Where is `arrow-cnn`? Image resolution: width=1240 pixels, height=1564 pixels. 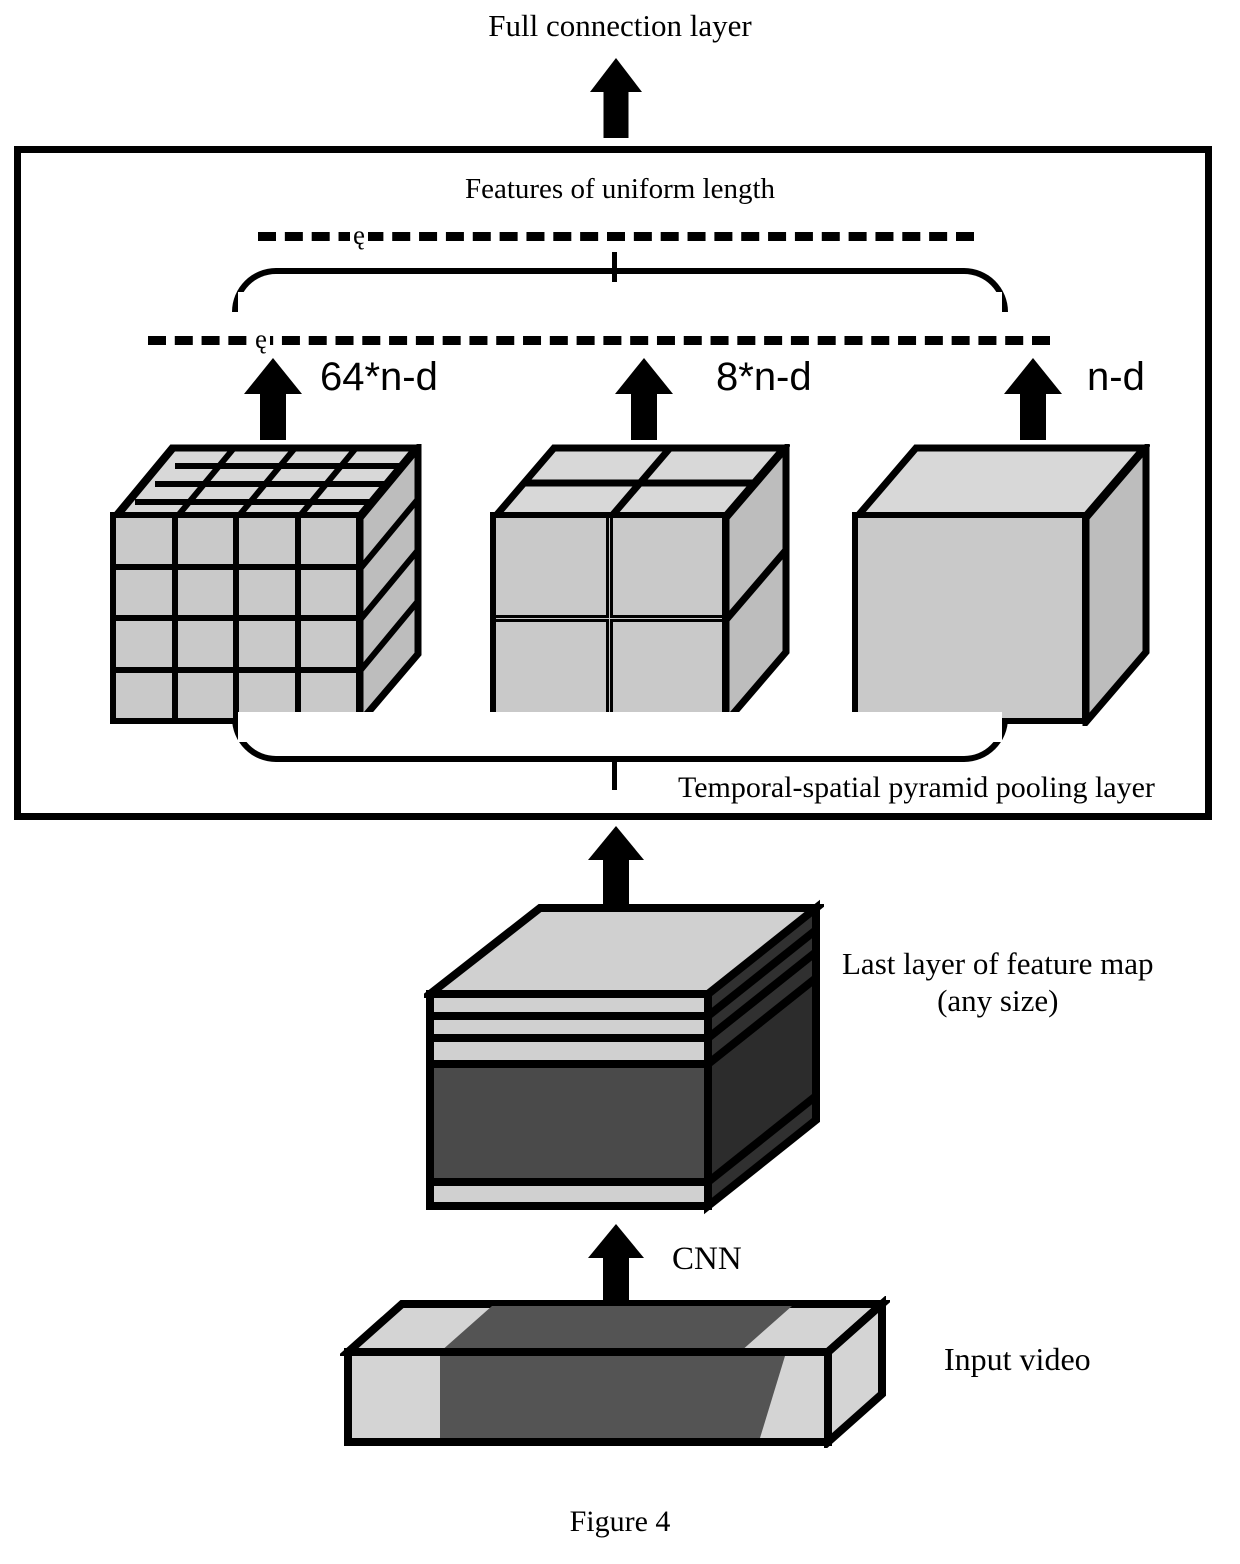 arrow-cnn is located at coordinates (616, 1263).